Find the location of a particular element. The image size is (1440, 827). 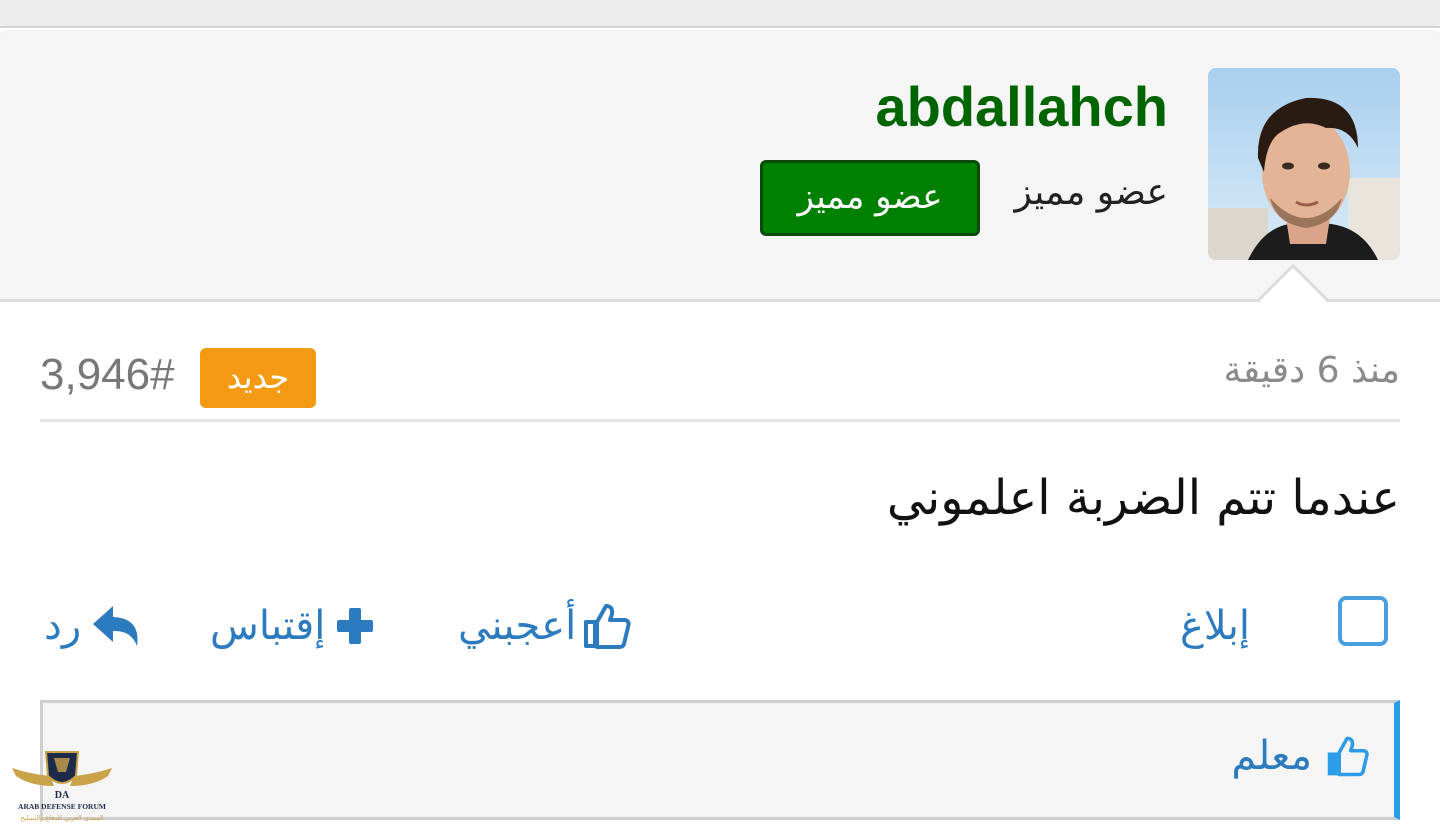

plus-icon is located at coordinates (355, 626).